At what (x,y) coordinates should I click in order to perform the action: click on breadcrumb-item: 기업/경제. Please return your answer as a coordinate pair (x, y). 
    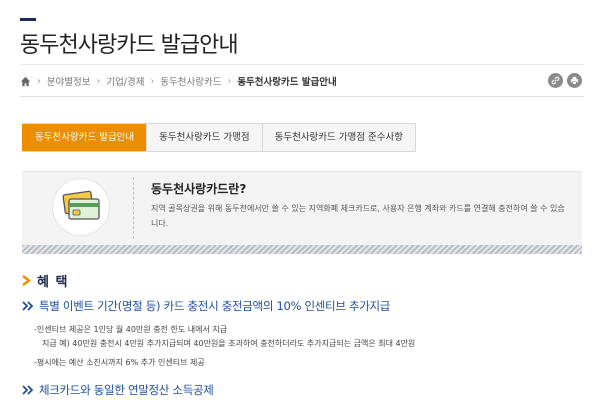
    Looking at the image, I should click on (125, 81).